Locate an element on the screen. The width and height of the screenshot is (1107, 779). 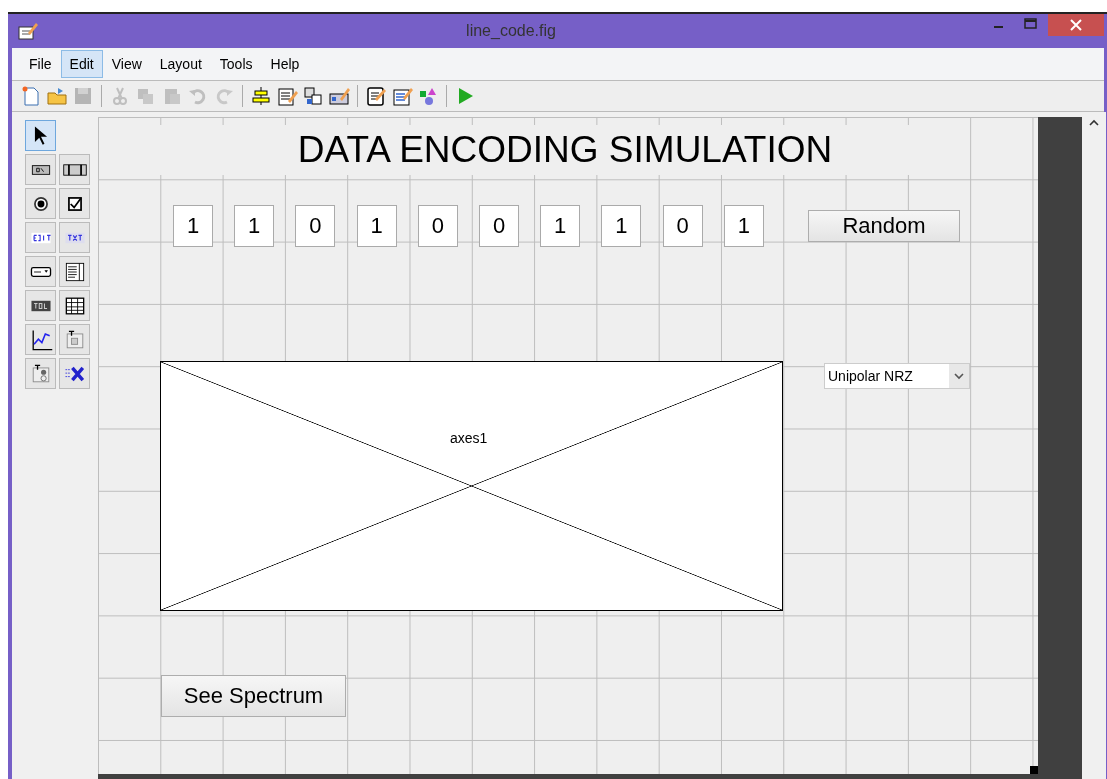
menu-item: Edit is located at coordinates (81, 64).